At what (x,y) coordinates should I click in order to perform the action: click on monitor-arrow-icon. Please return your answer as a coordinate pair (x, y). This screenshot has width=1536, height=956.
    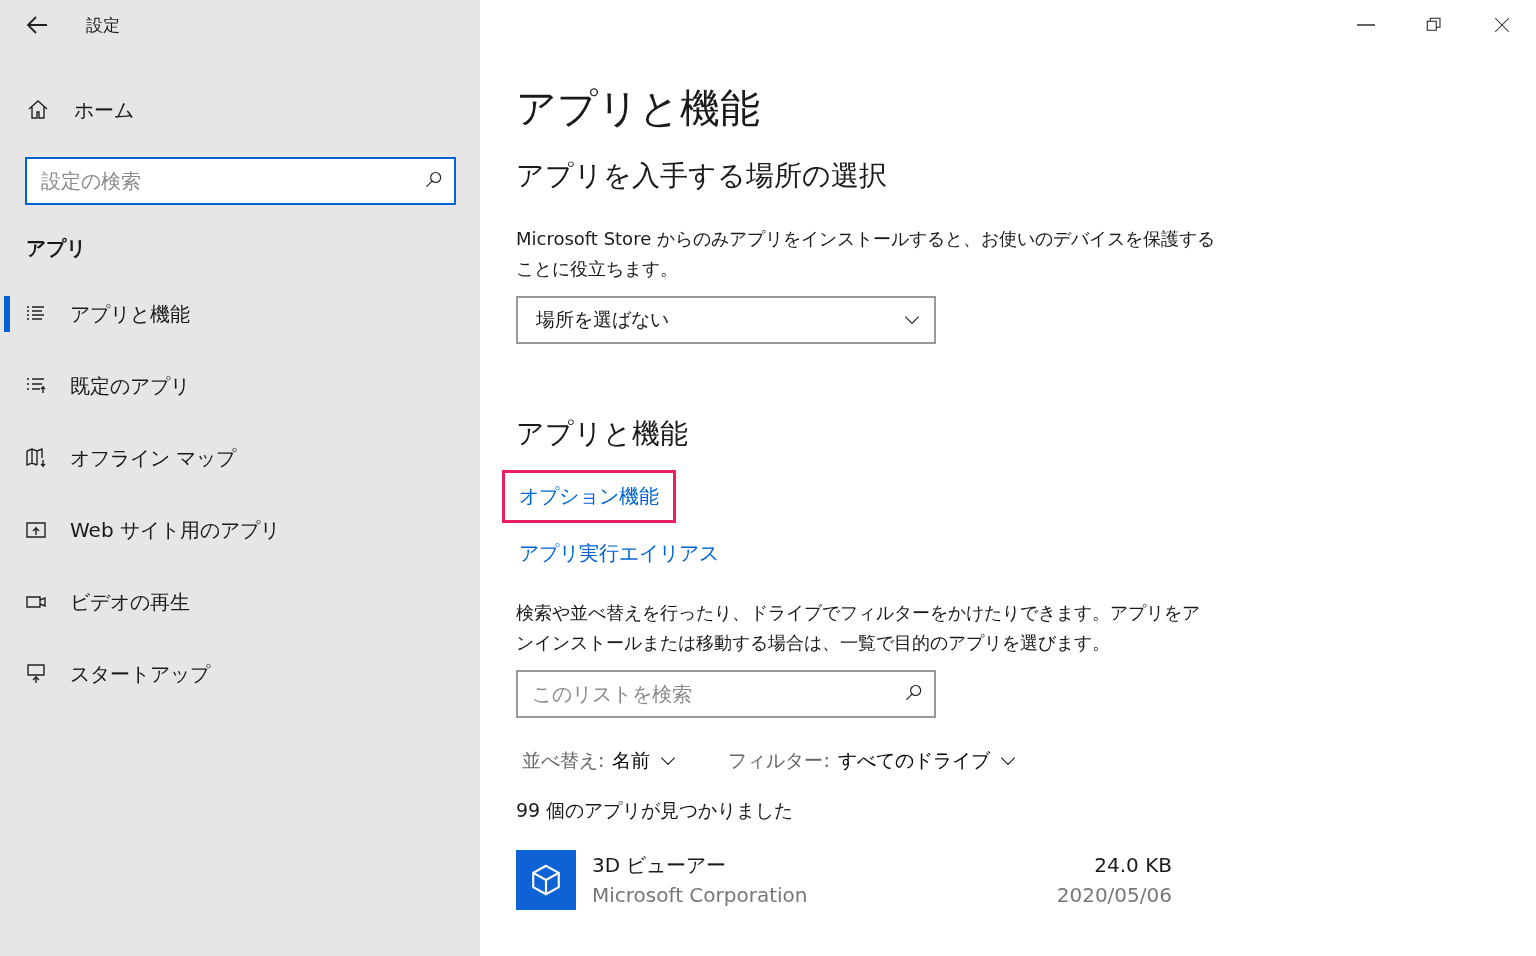
    Looking at the image, I should click on (36, 674).